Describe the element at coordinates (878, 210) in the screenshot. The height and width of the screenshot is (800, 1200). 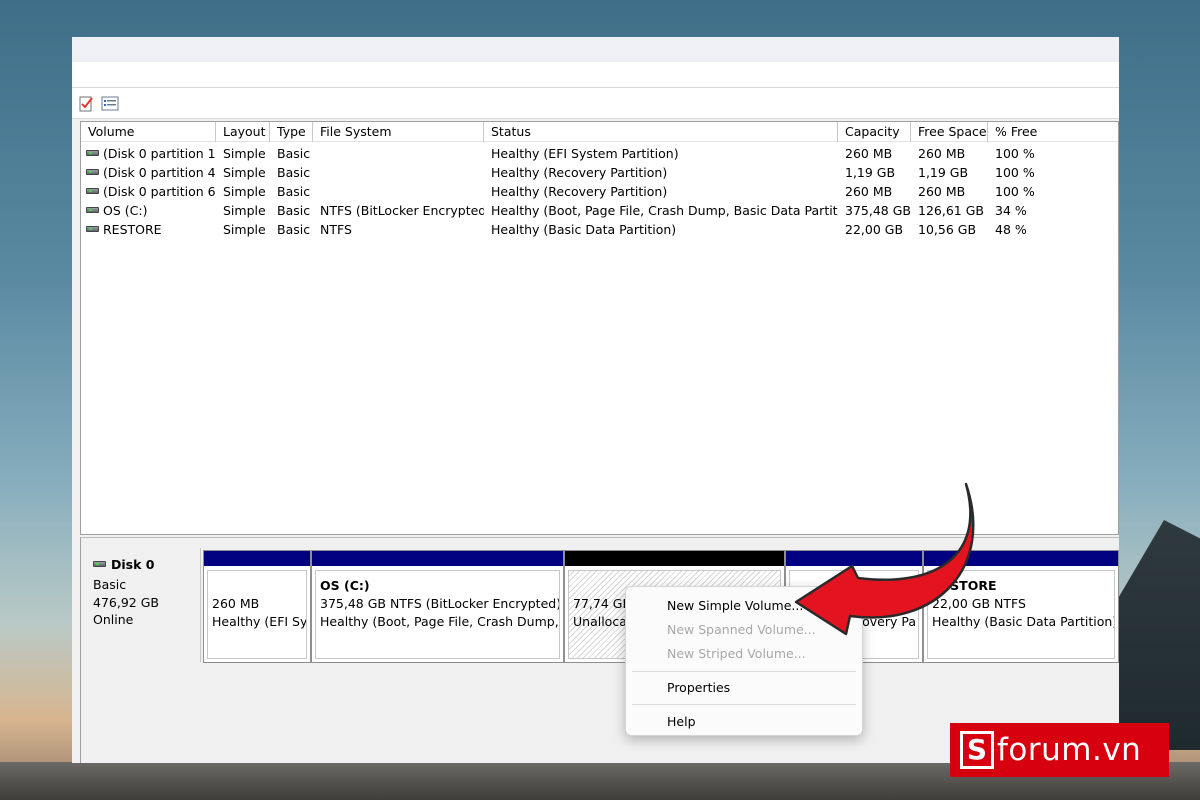
I see `capacity-cell: 375,48 GB` at that location.